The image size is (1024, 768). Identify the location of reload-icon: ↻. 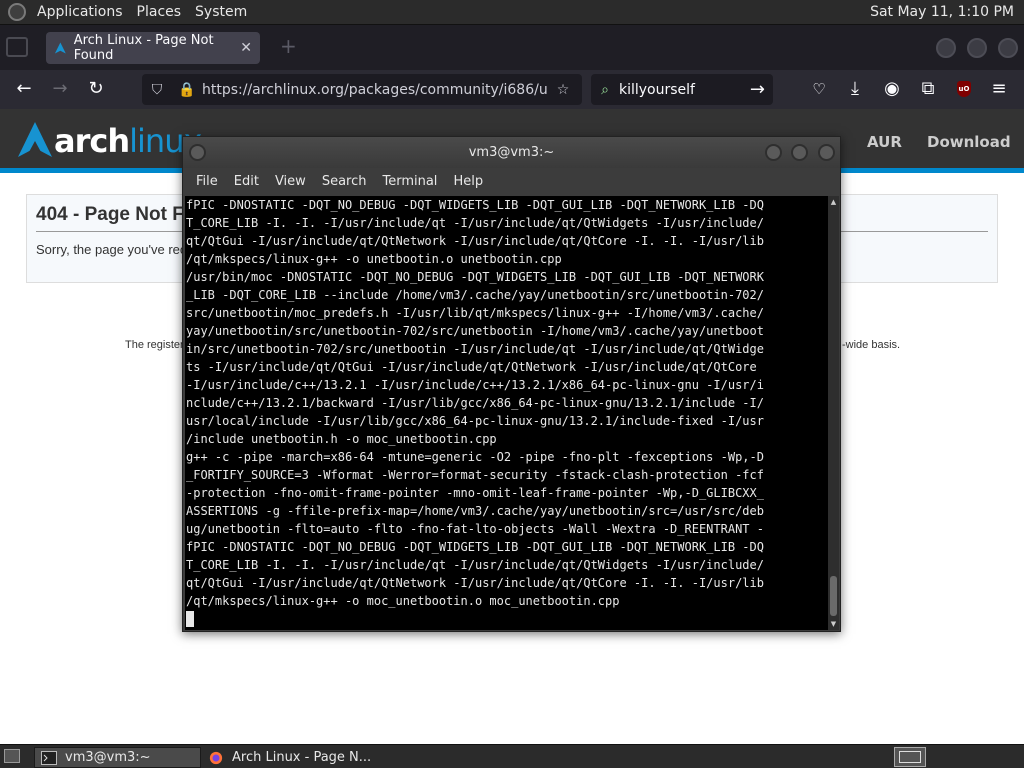
(96, 89).